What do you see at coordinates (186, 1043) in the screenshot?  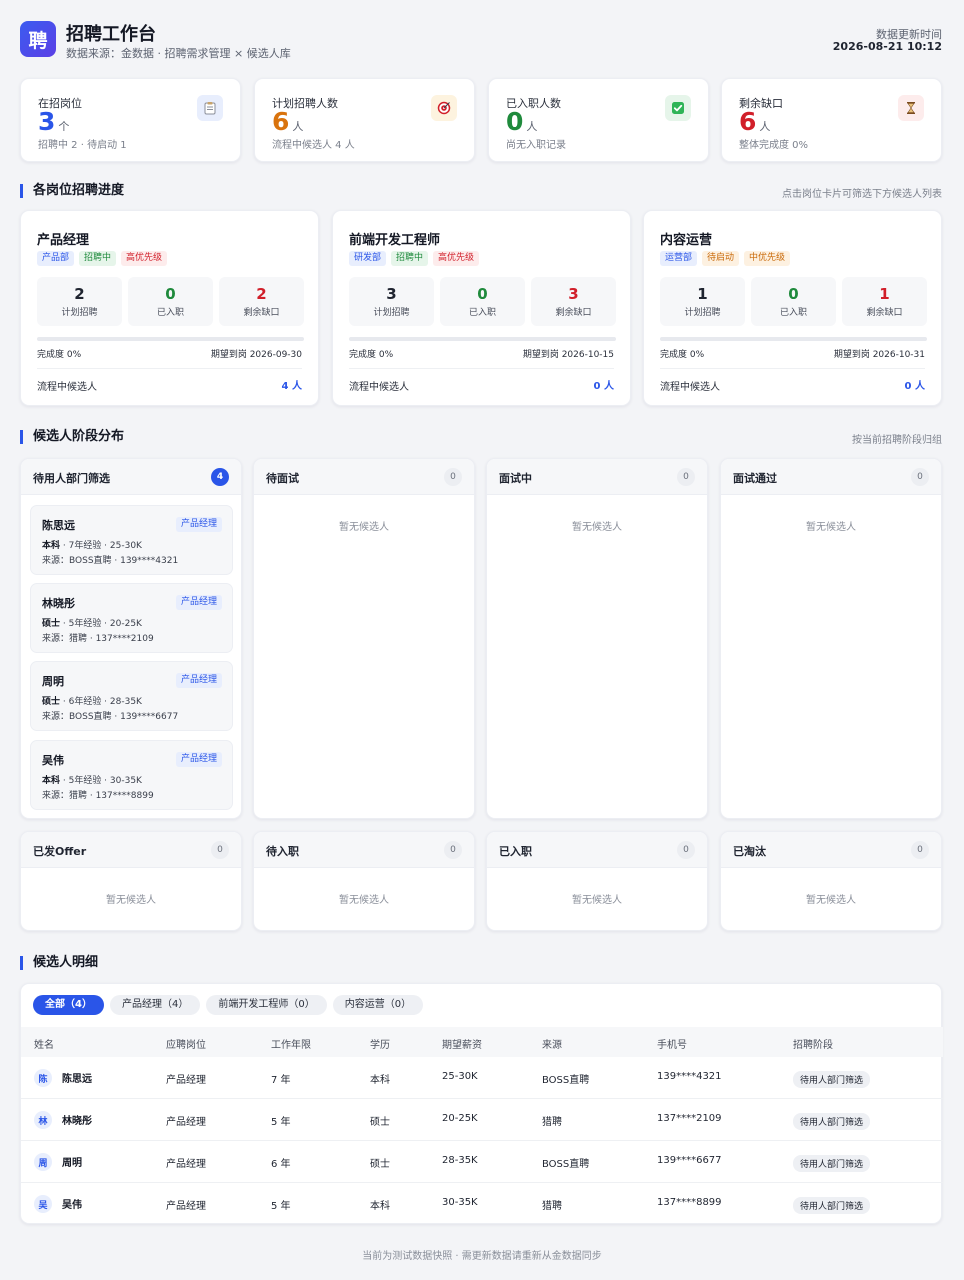 I see `column-header: 应聘岗位` at bounding box center [186, 1043].